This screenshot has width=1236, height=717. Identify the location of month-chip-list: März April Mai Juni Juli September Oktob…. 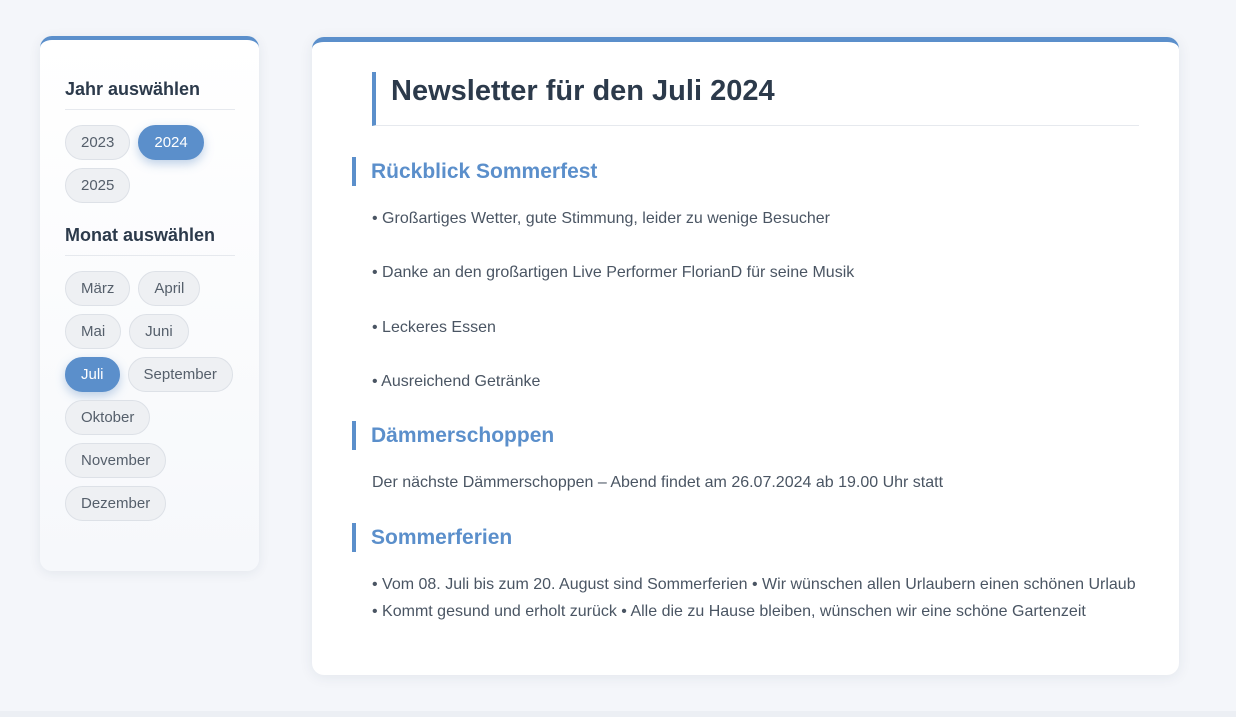
(150, 396).